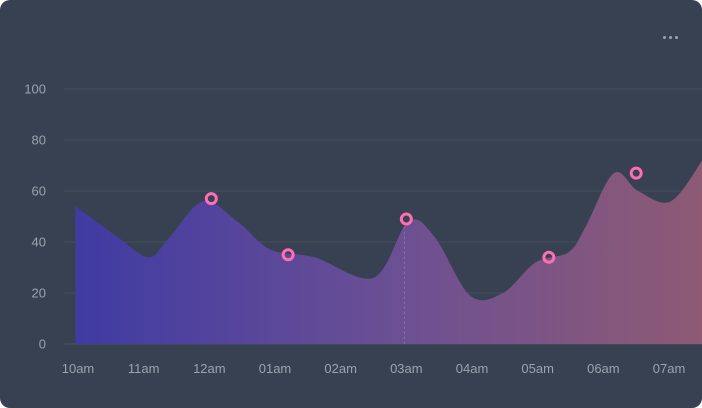  What do you see at coordinates (39, 242) in the screenshot?
I see `y-tick-label: 40` at bounding box center [39, 242].